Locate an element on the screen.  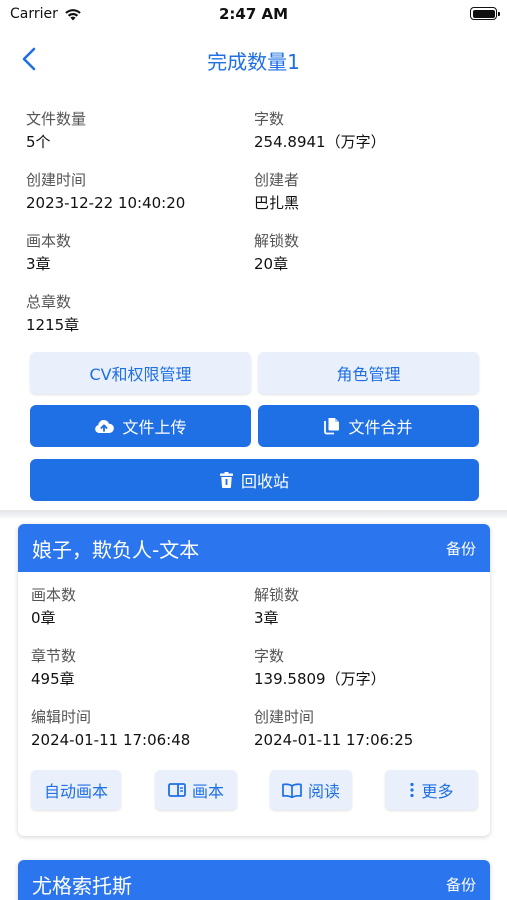
info-drawing-count: 画本数 3章 is located at coordinates (136, 253).